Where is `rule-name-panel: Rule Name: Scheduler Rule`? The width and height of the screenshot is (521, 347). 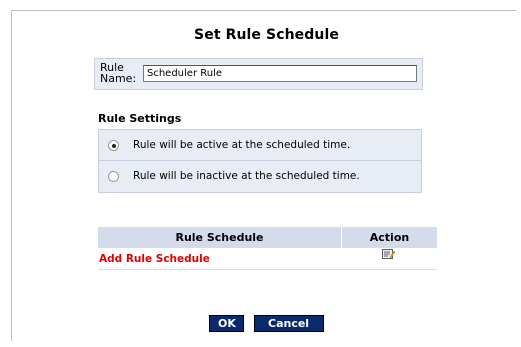 rule-name-panel: Rule Name: Scheduler Rule is located at coordinates (258, 74).